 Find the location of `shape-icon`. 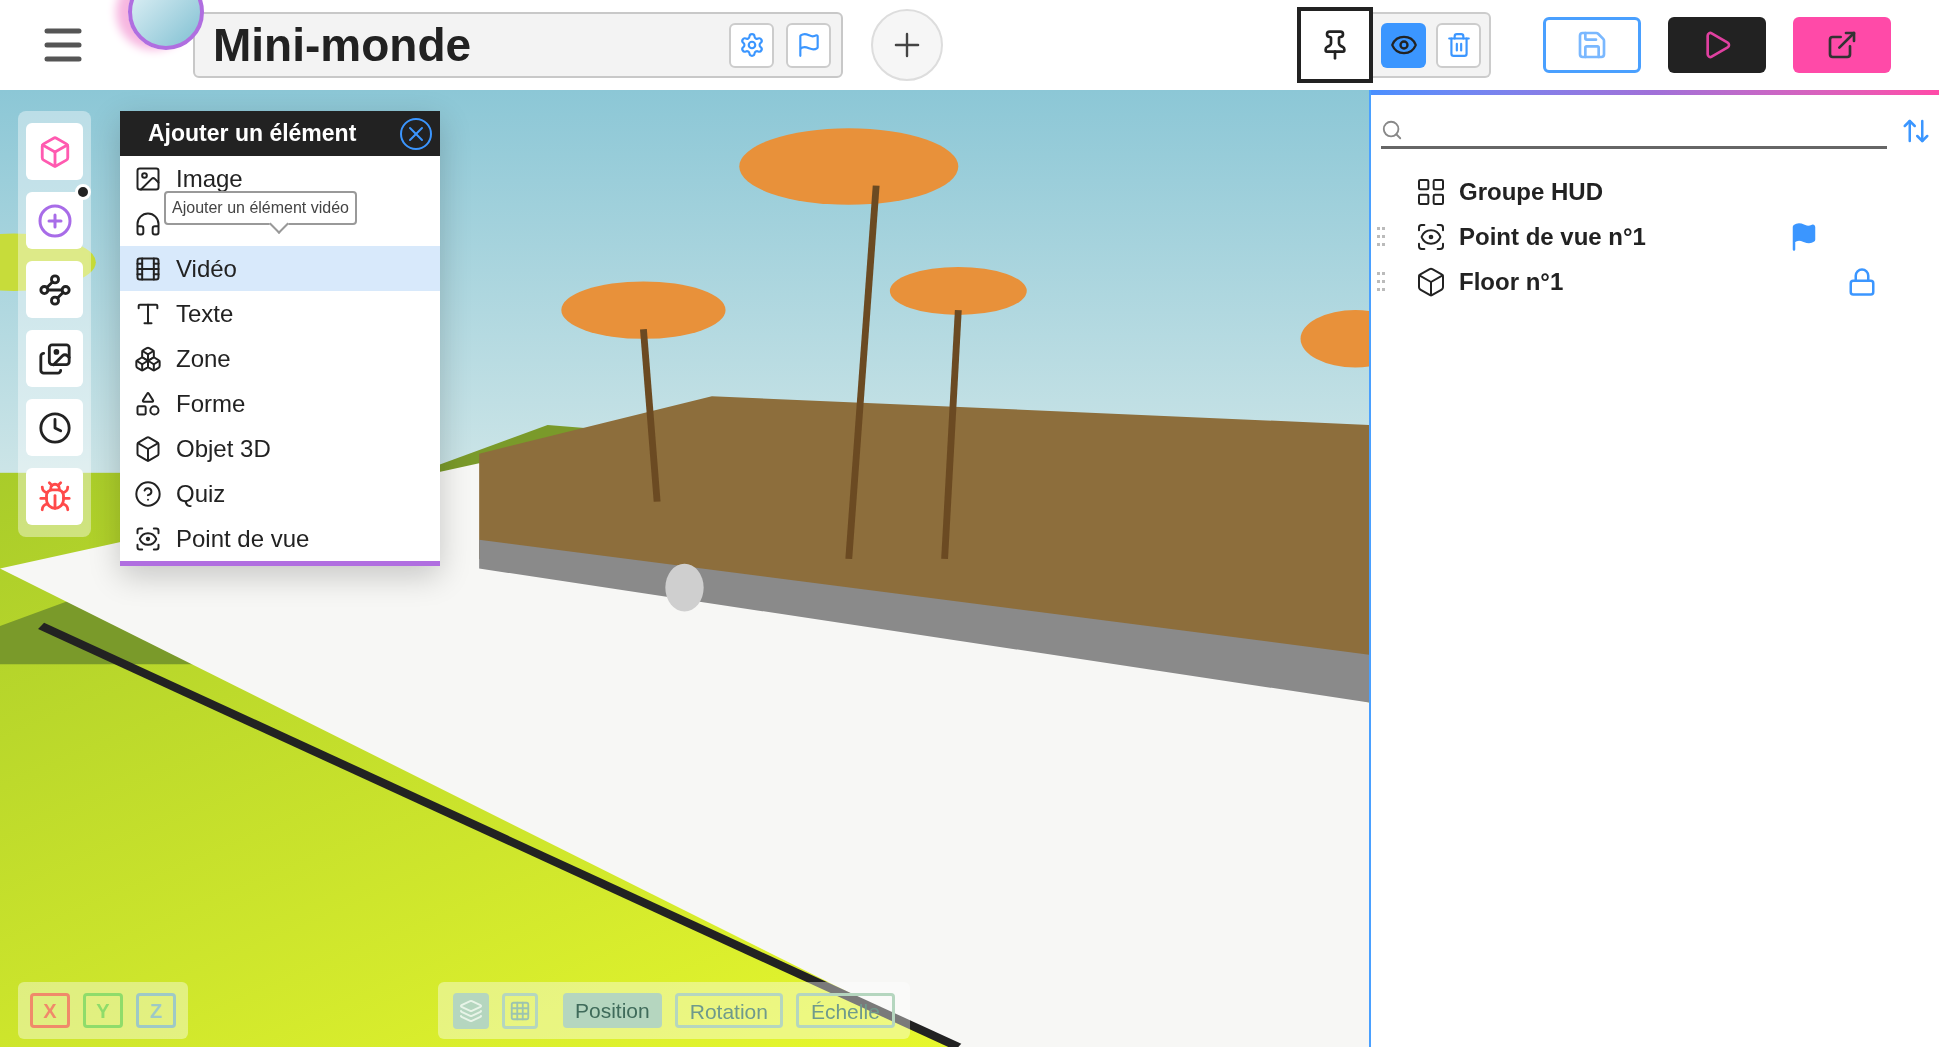

shape-icon is located at coordinates (148, 403).